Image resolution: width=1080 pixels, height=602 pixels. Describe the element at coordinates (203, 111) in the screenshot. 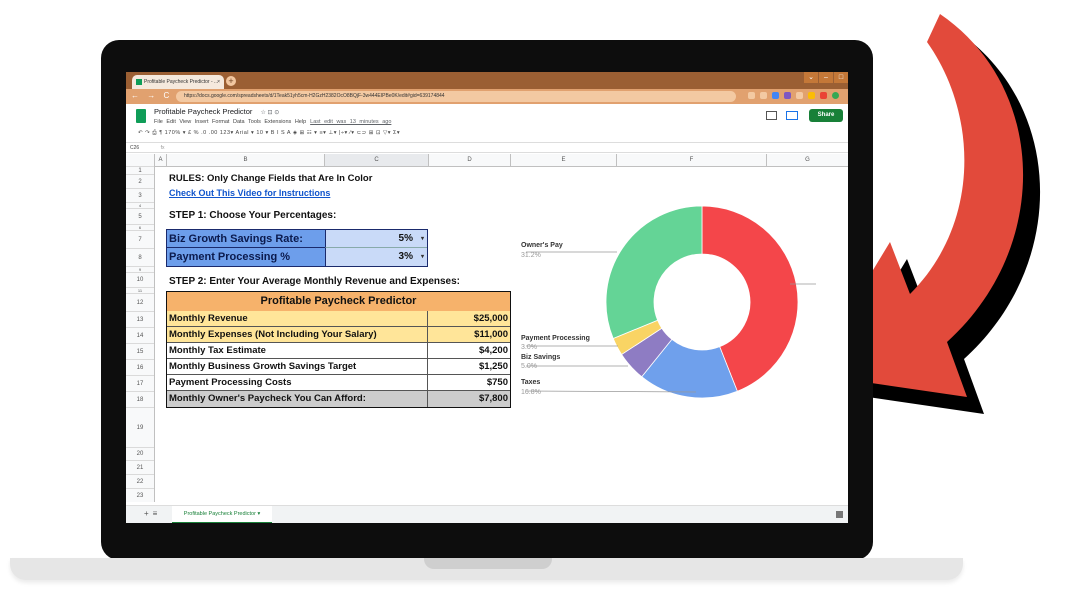

I see `document-title: Profitable Paycheck Predictor` at that location.